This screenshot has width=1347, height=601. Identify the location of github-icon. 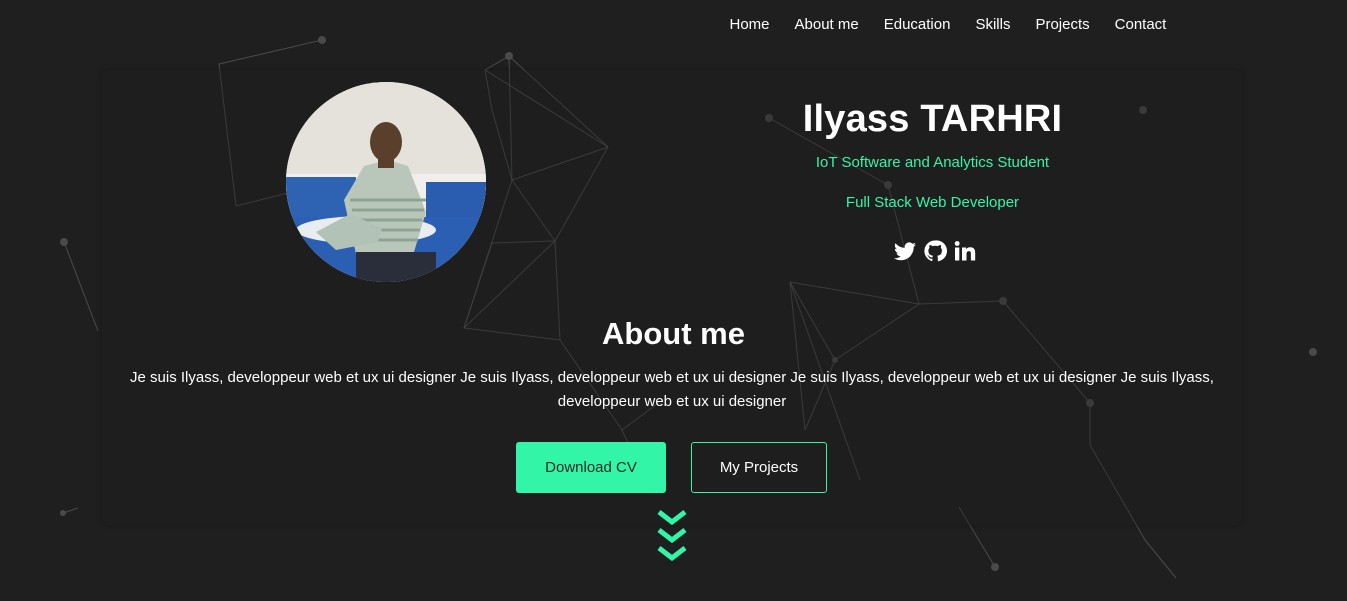
(935, 251).